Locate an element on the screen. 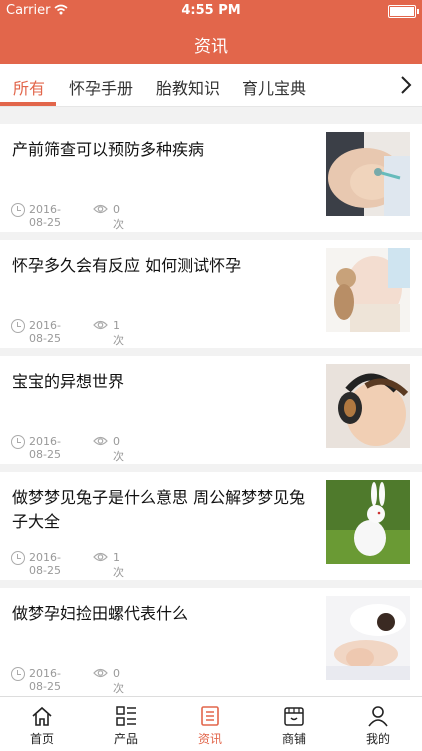  tabbar-item-news: 资讯 is located at coordinates (210, 724).